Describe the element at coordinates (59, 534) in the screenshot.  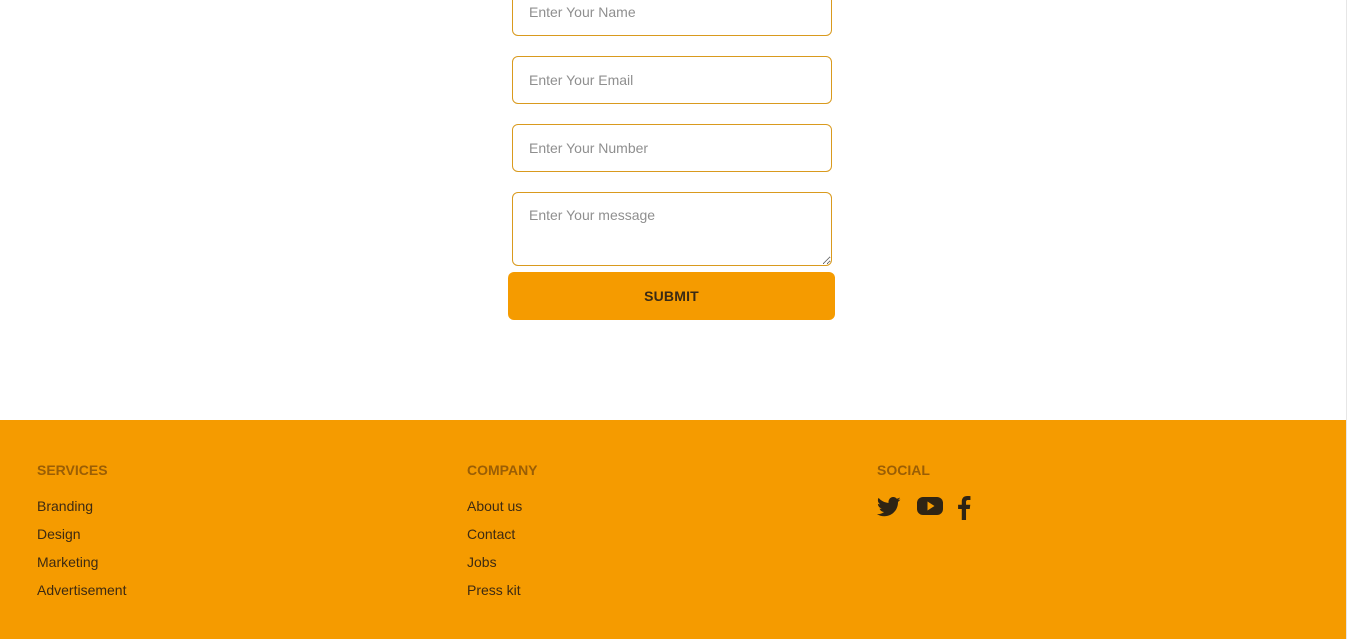
I see `footer-link-design: Design` at that location.